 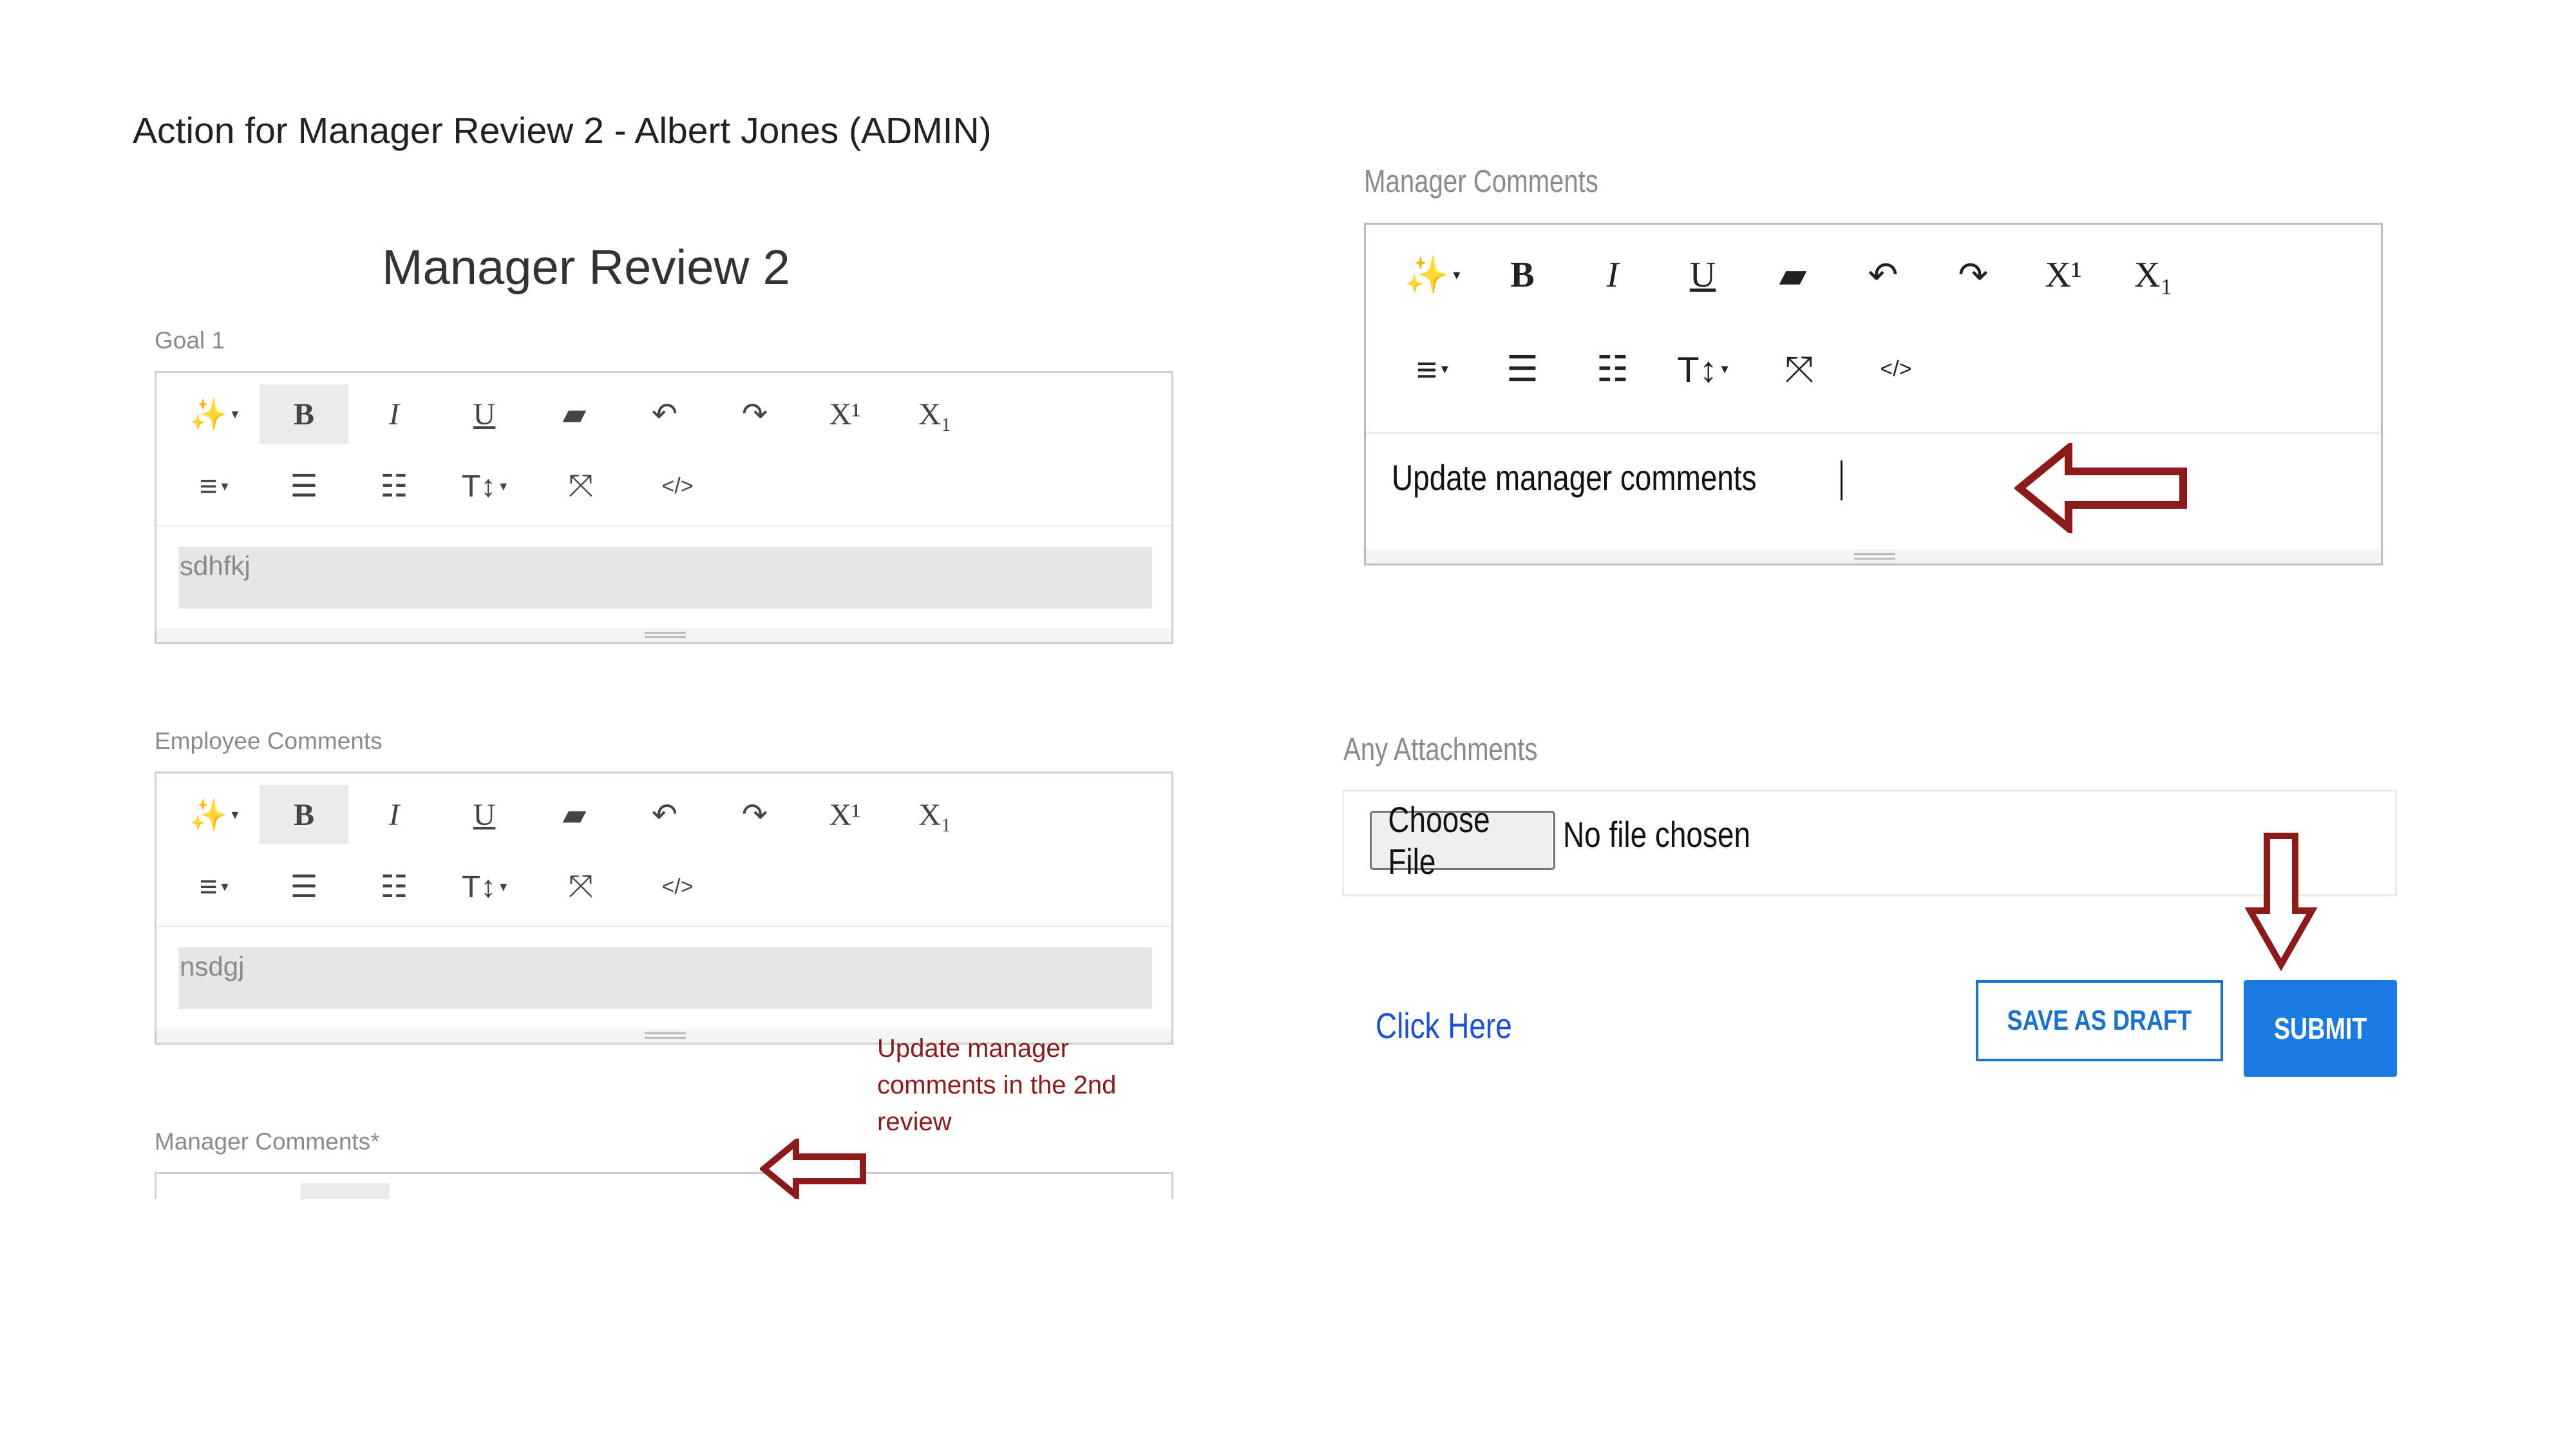 What do you see at coordinates (1440, 749) in the screenshot?
I see `attachments-label: Any Attachments` at bounding box center [1440, 749].